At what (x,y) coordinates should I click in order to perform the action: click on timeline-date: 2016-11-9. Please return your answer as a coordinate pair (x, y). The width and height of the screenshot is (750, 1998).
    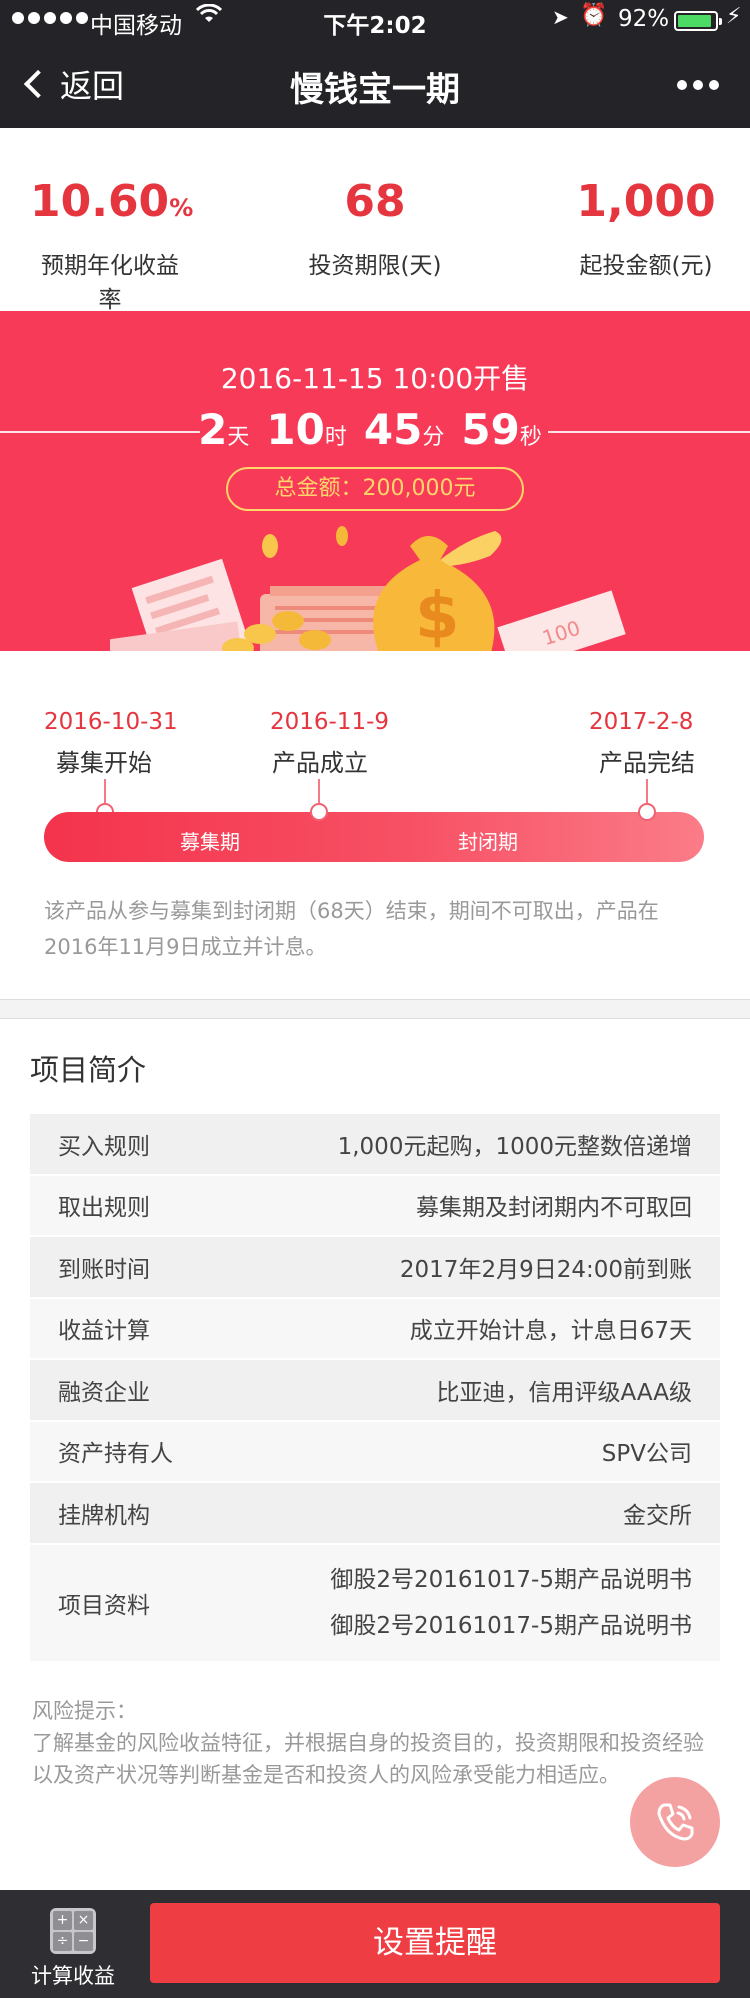
    Looking at the image, I should click on (330, 722).